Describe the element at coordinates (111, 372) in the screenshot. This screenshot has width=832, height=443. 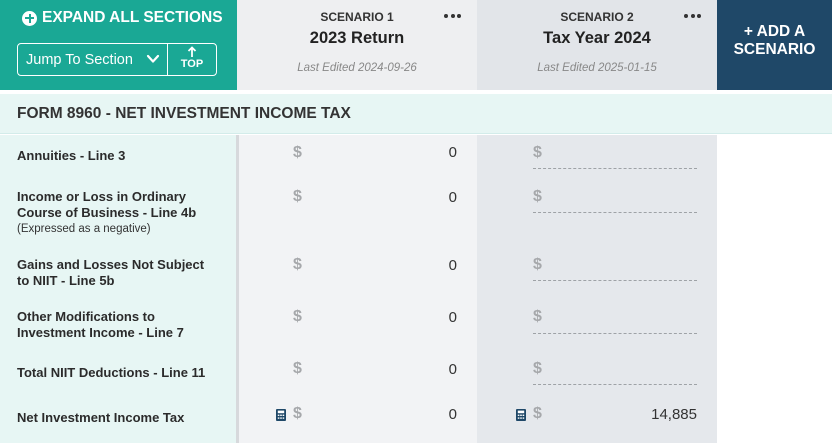
I see `row-label-total-niit-deductions: Total NIIT Deductions - Line 11` at that location.